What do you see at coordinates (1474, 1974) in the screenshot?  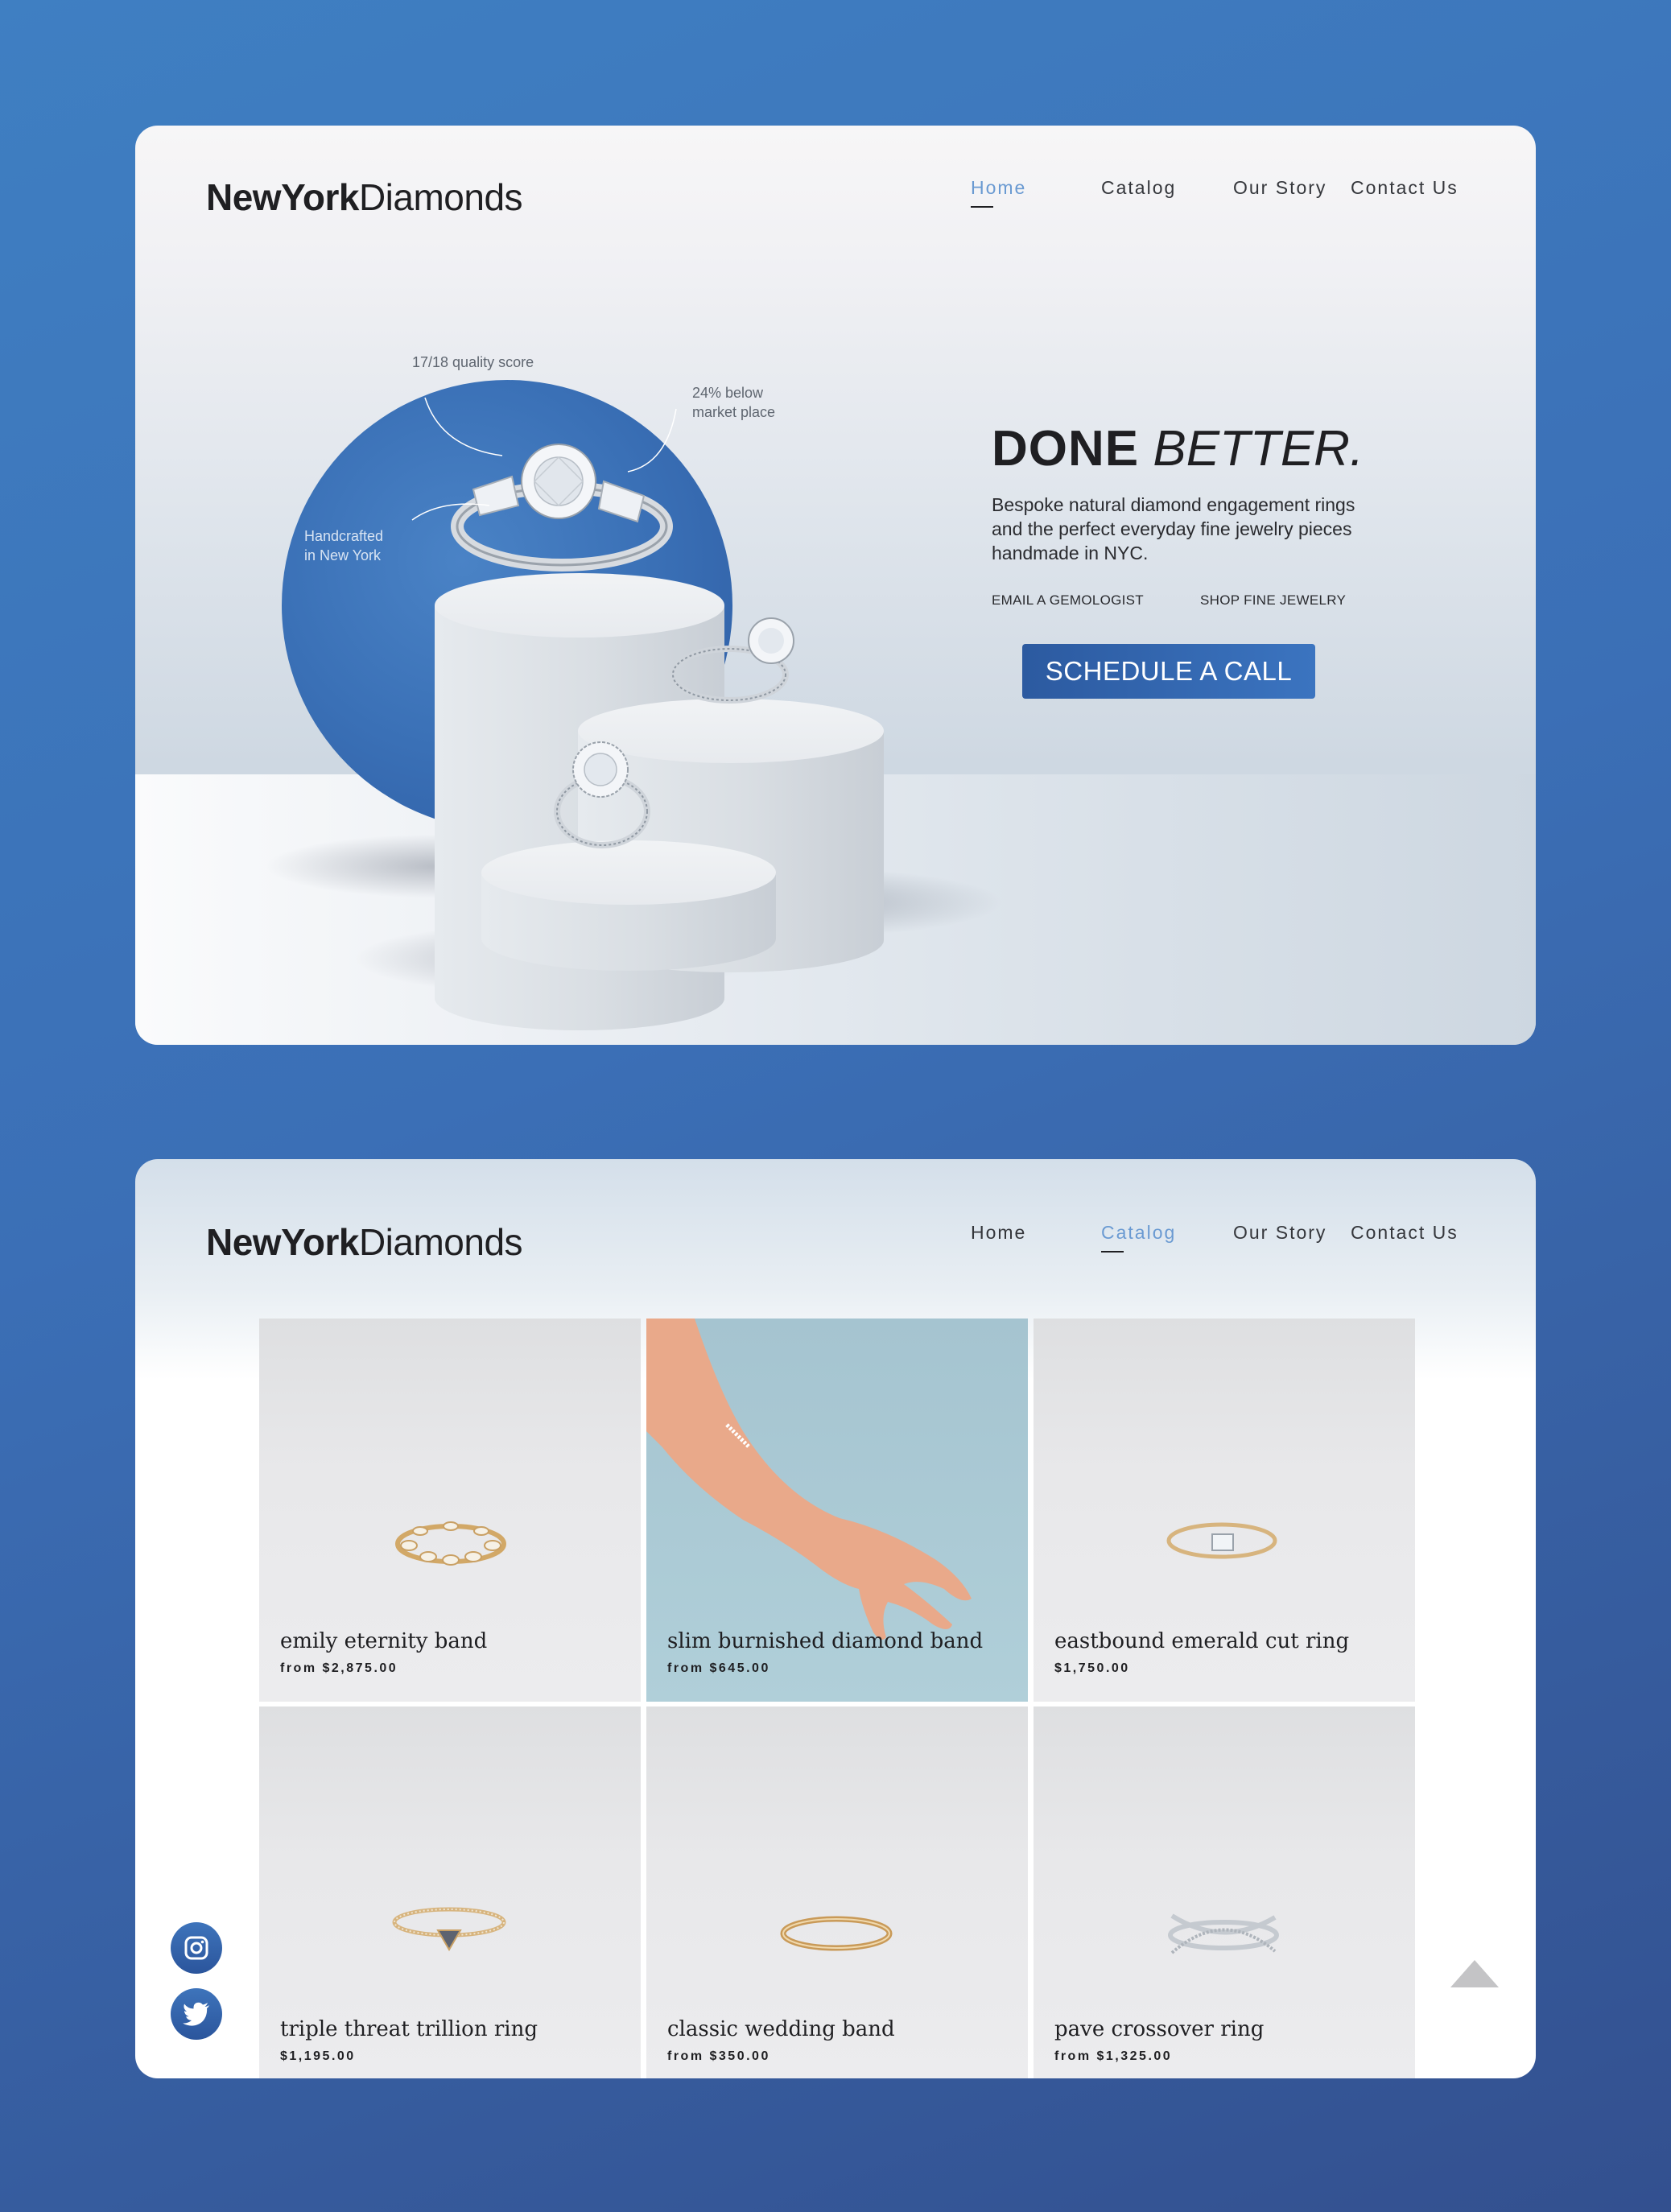 I see `scroll-to-top-button` at bounding box center [1474, 1974].